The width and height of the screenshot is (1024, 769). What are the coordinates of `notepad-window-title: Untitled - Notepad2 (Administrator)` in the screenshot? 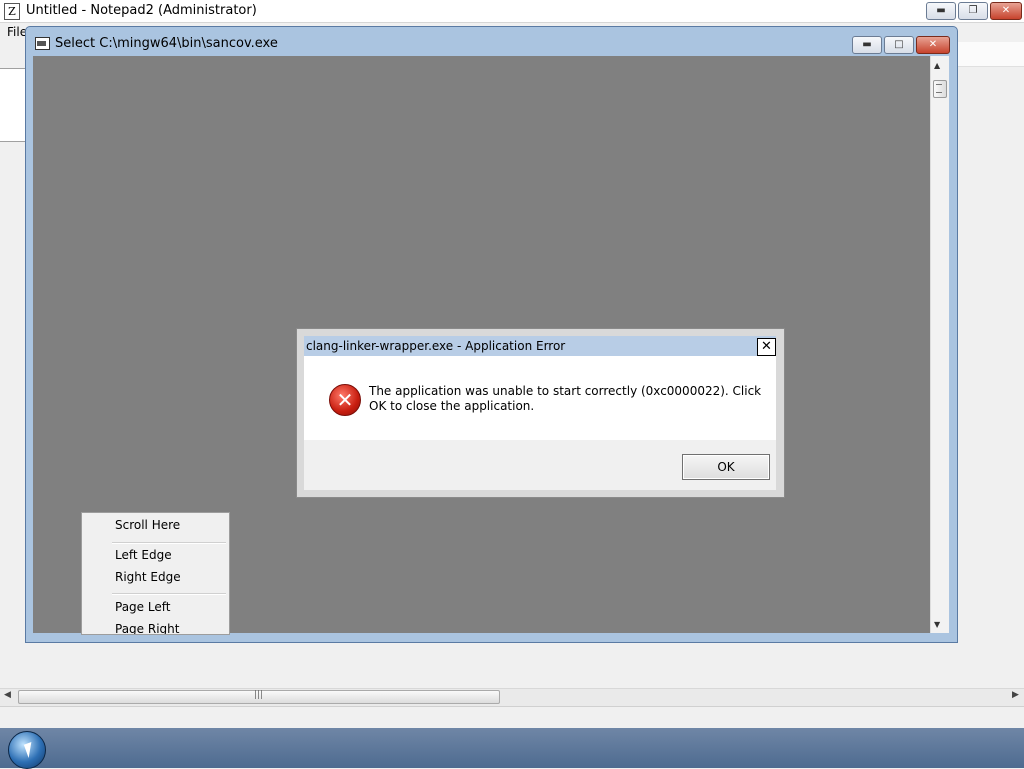 It's located at (141, 10).